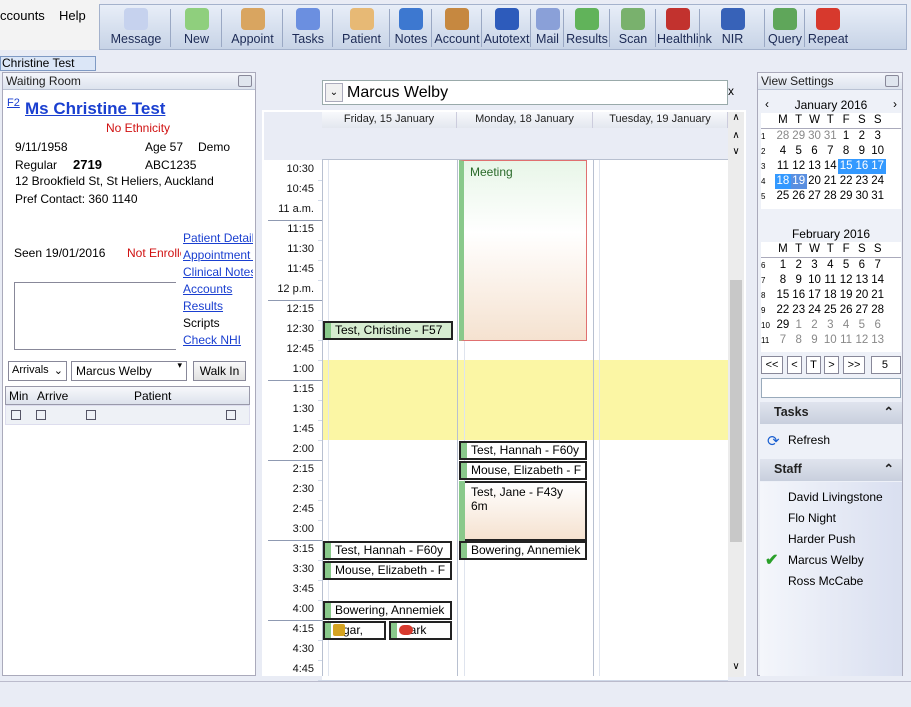 The image size is (911, 707). What do you see at coordinates (218, 239) in the screenshot?
I see `link-patient-details: Patient Details` at bounding box center [218, 239].